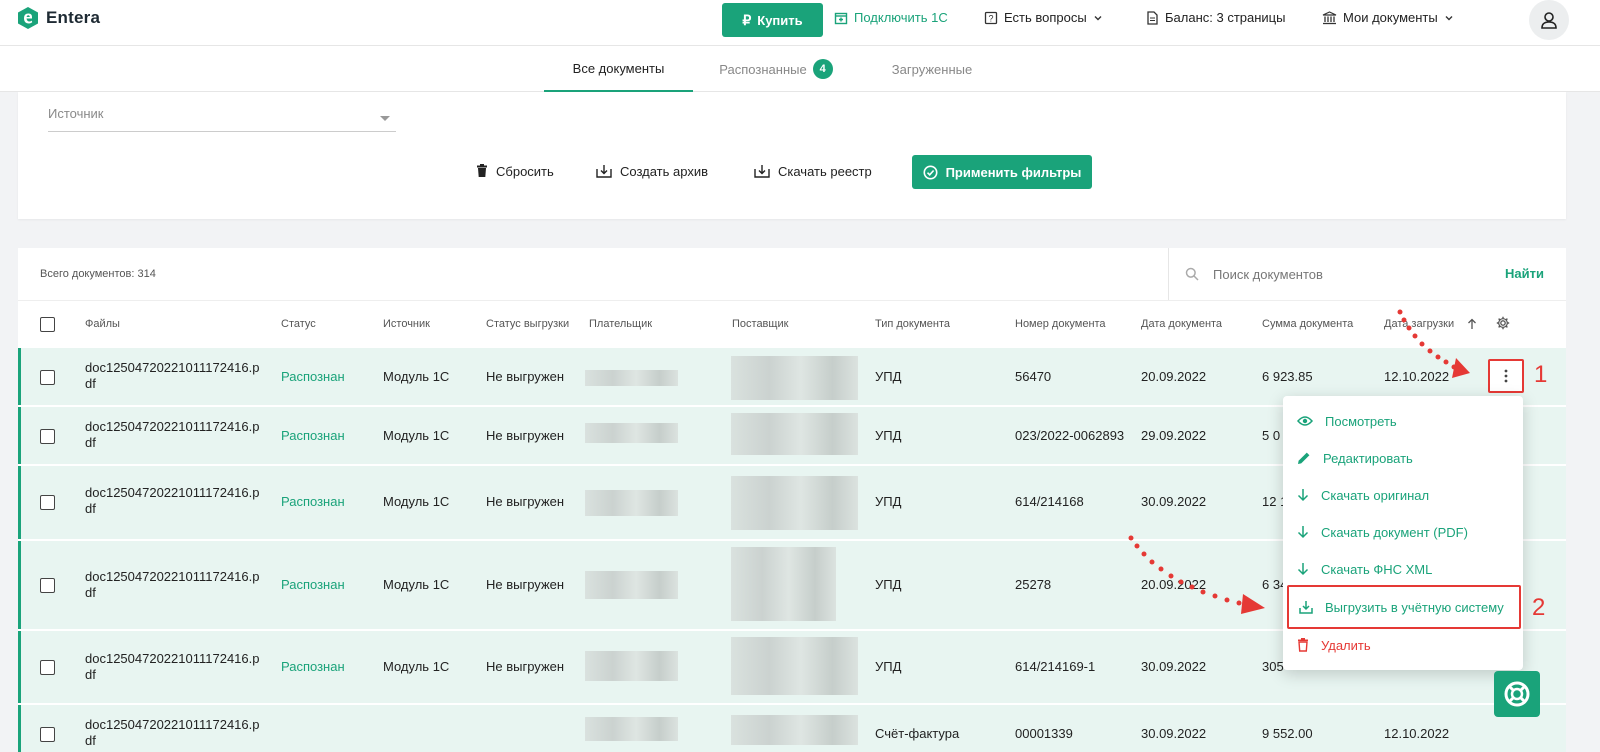 The width and height of the screenshot is (1600, 752). Describe the element at coordinates (525, 171) in the screenshot. I see `reset-label: Сбросить` at that location.